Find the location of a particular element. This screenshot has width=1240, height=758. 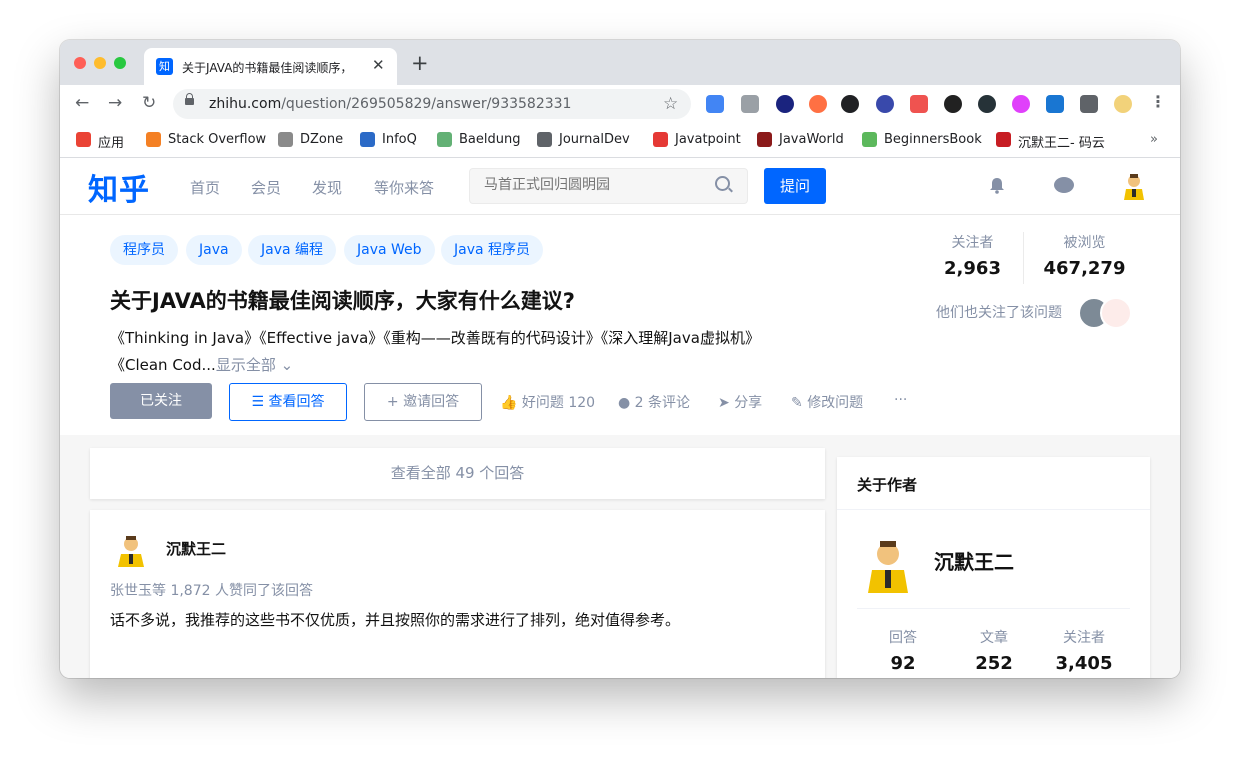

user-avatar-icon is located at coordinates (1134, 186).